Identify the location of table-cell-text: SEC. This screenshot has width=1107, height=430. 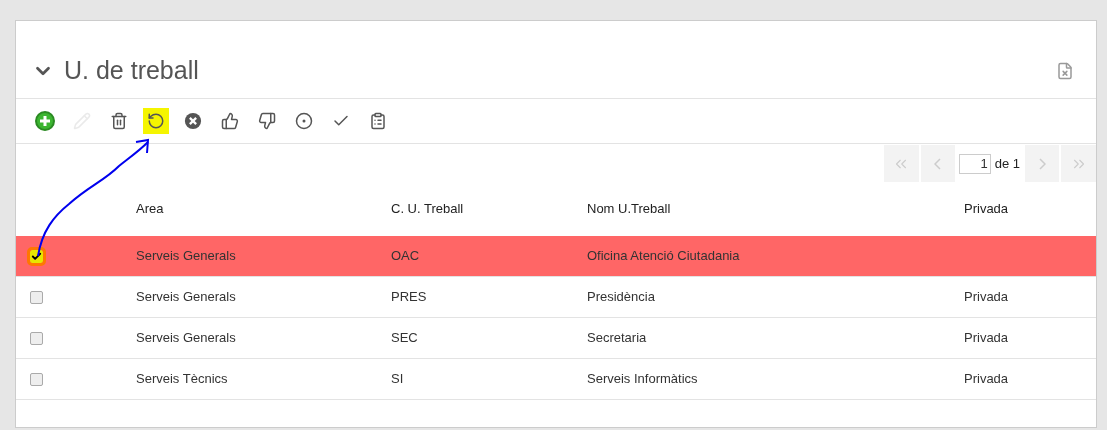
(405, 338).